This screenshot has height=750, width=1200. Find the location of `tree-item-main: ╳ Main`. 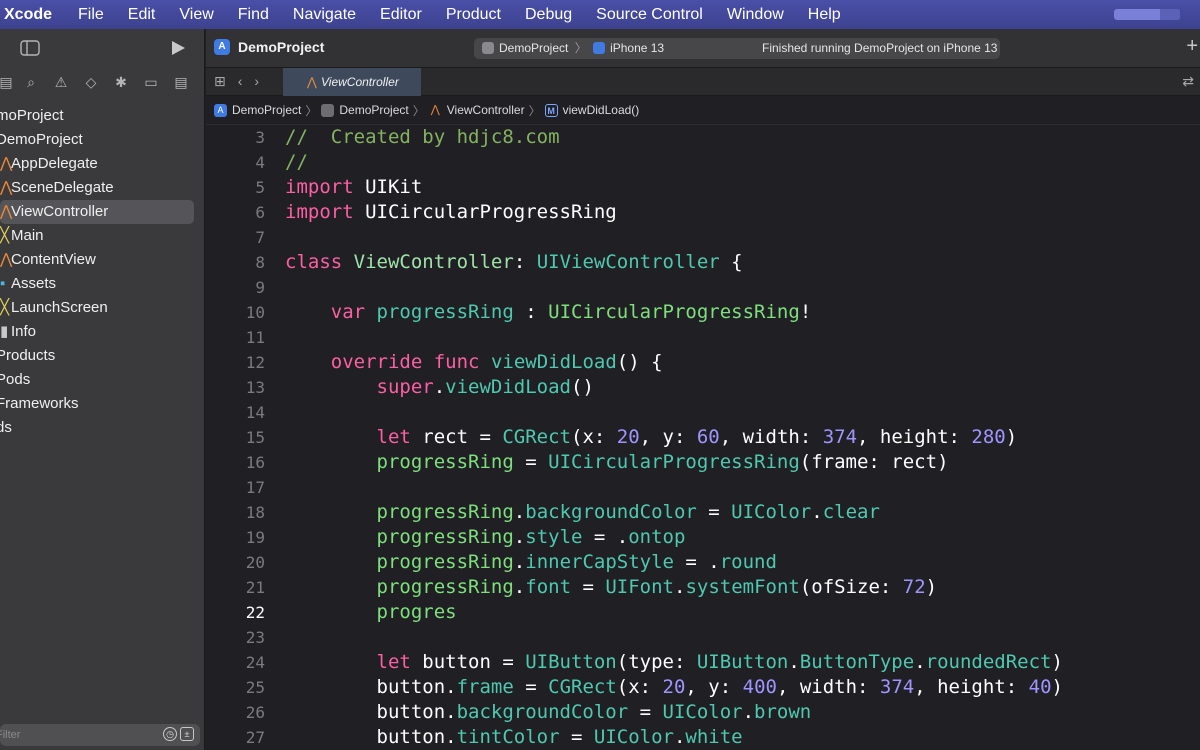

tree-item-main: ╳ Main is located at coordinates (102, 236).